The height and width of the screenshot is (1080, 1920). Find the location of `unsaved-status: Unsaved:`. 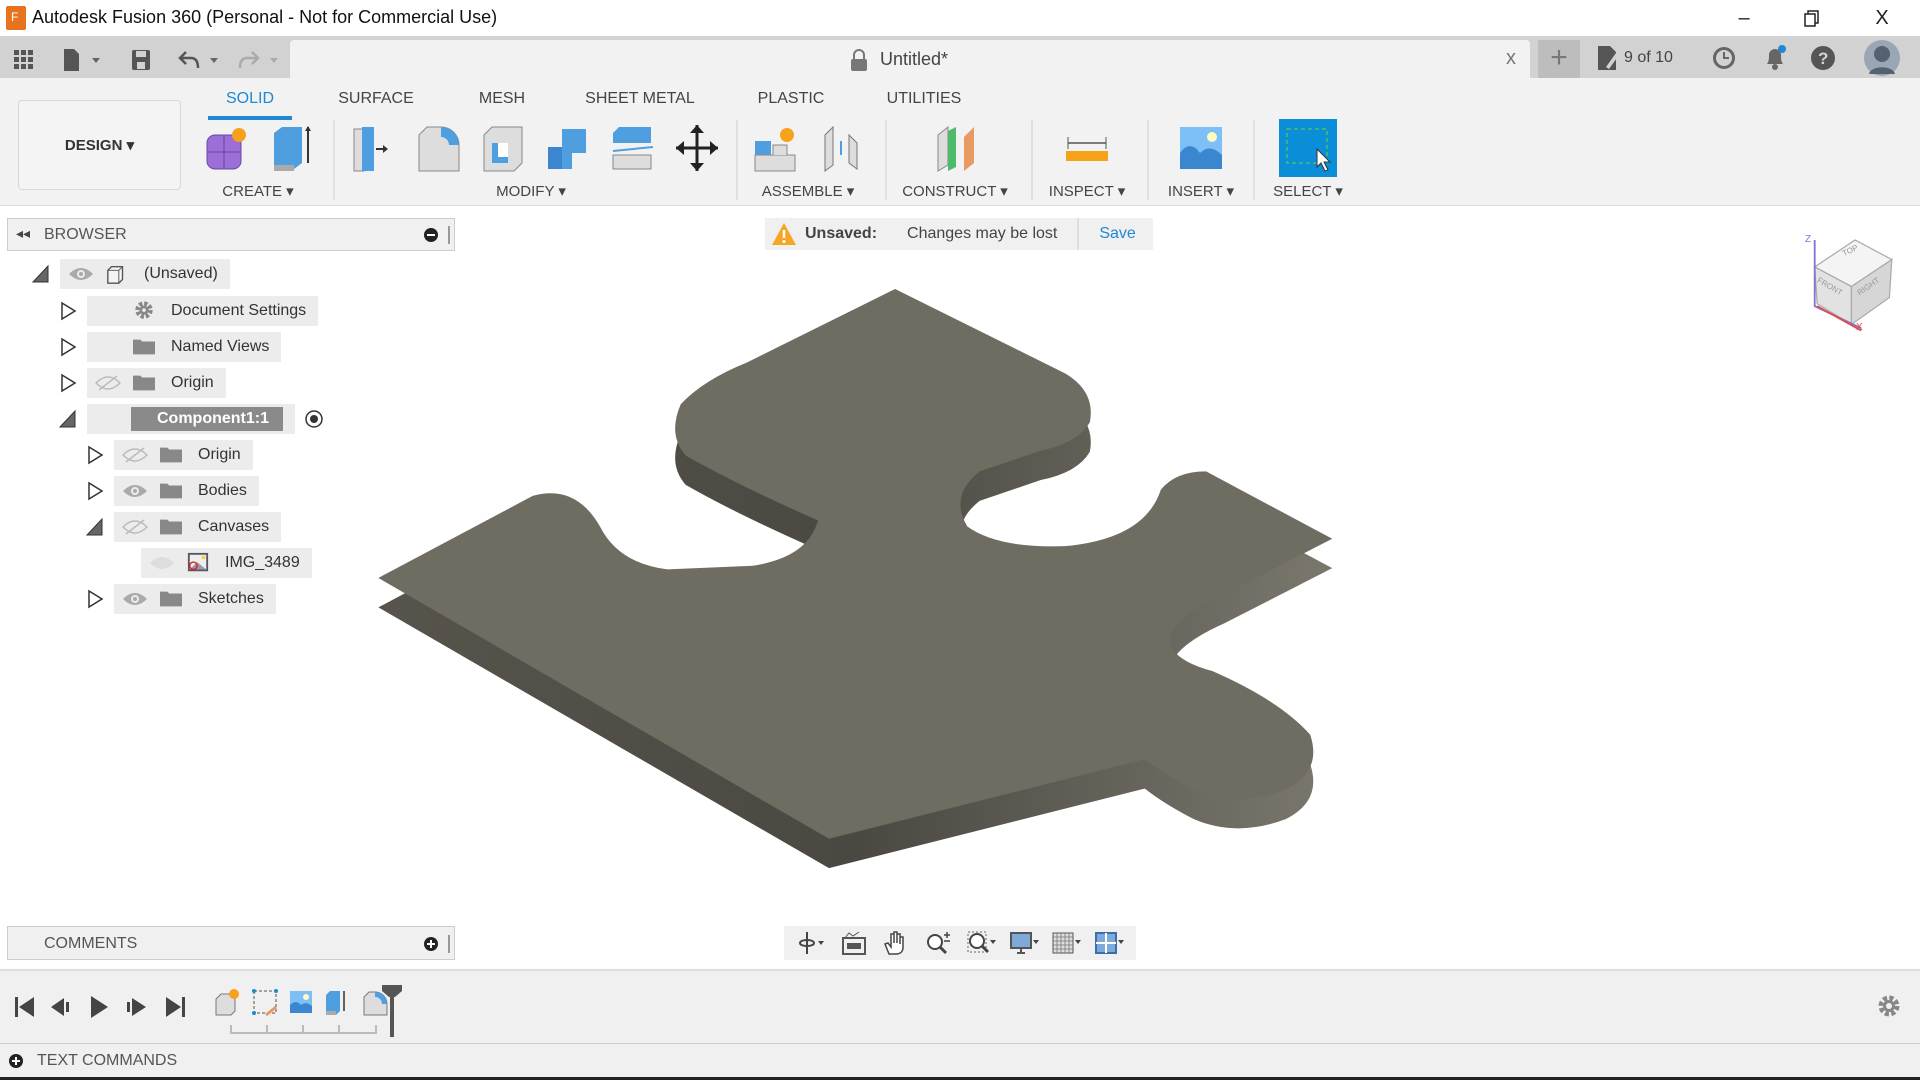

unsaved-status: Unsaved: is located at coordinates (841, 233).